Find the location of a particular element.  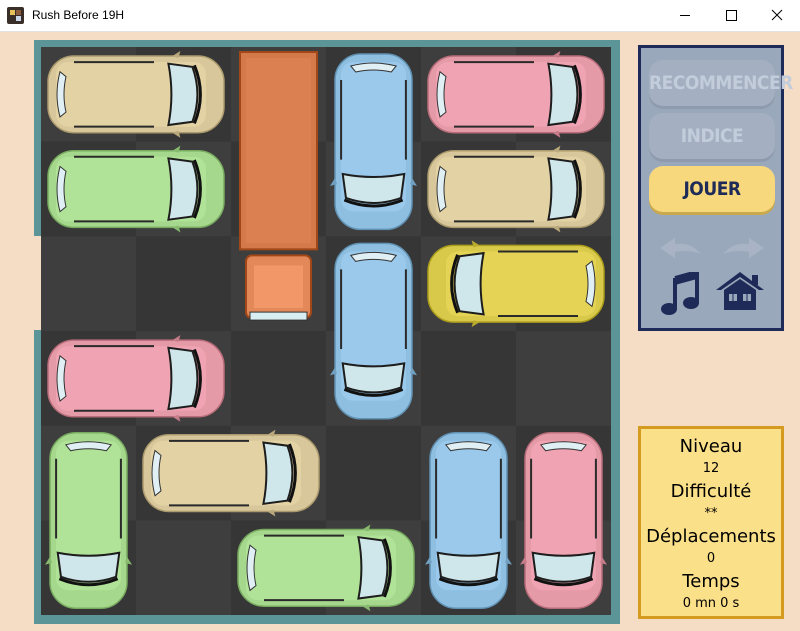

undo-button is located at coordinates (681, 248).